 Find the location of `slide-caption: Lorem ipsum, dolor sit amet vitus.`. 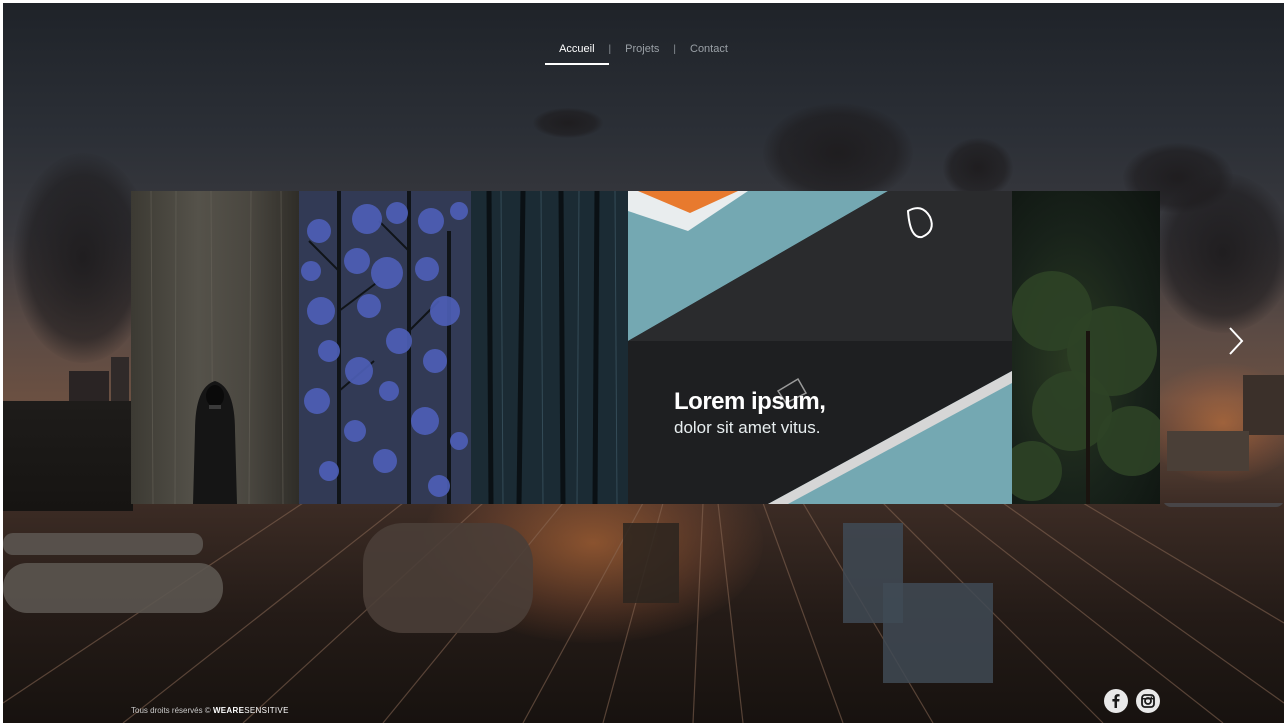

slide-caption: Lorem ipsum, dolor sit amet vitus. is located at coordinates (750, 413).